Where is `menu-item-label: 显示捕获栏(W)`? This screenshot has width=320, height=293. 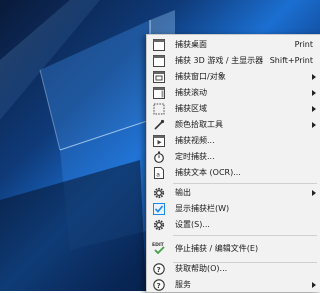 menu-item-label: 显示捕获栏(W) is located at coordinates (202, 208).